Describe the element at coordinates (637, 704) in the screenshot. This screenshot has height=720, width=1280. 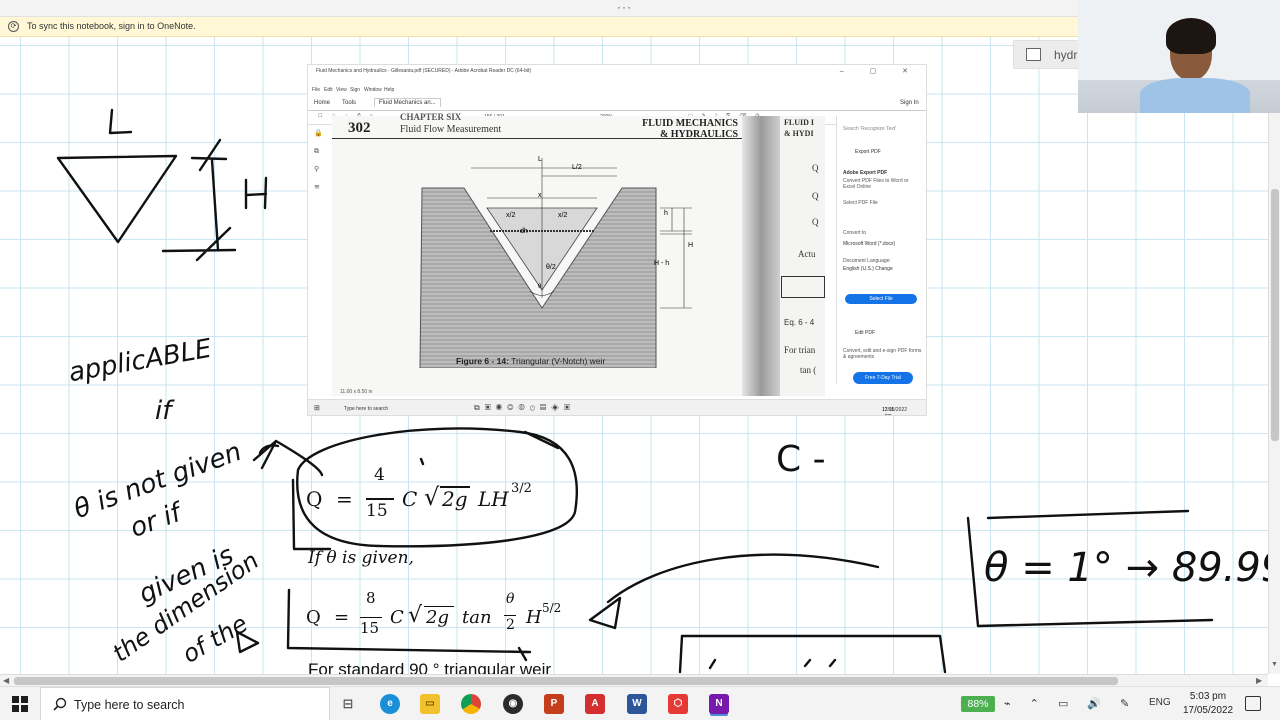
I see `word-icon: W` at that location.